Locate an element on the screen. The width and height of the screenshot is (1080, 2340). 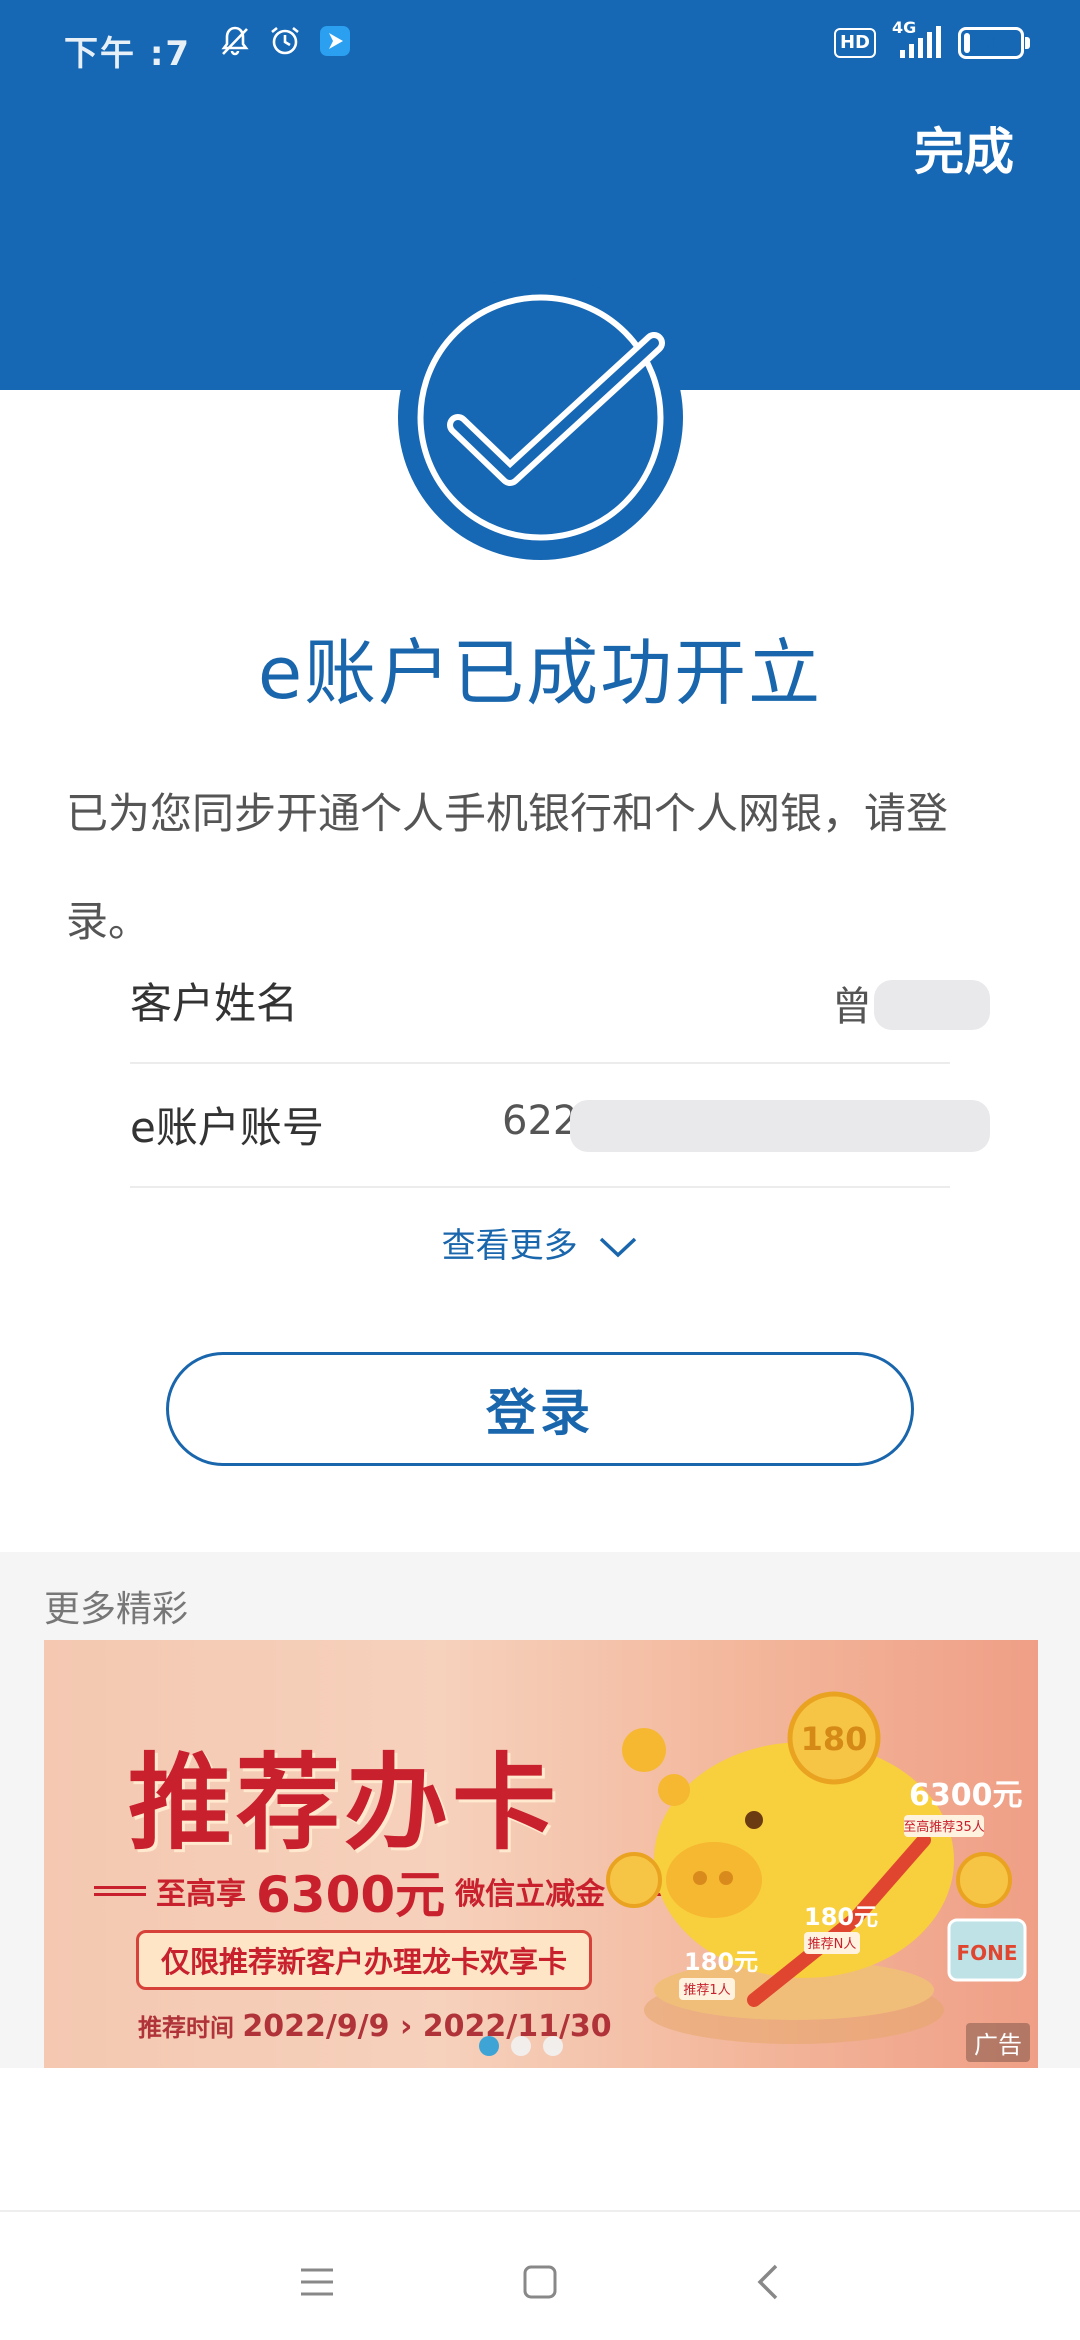
back-button is located at coordinates (768, 2282).